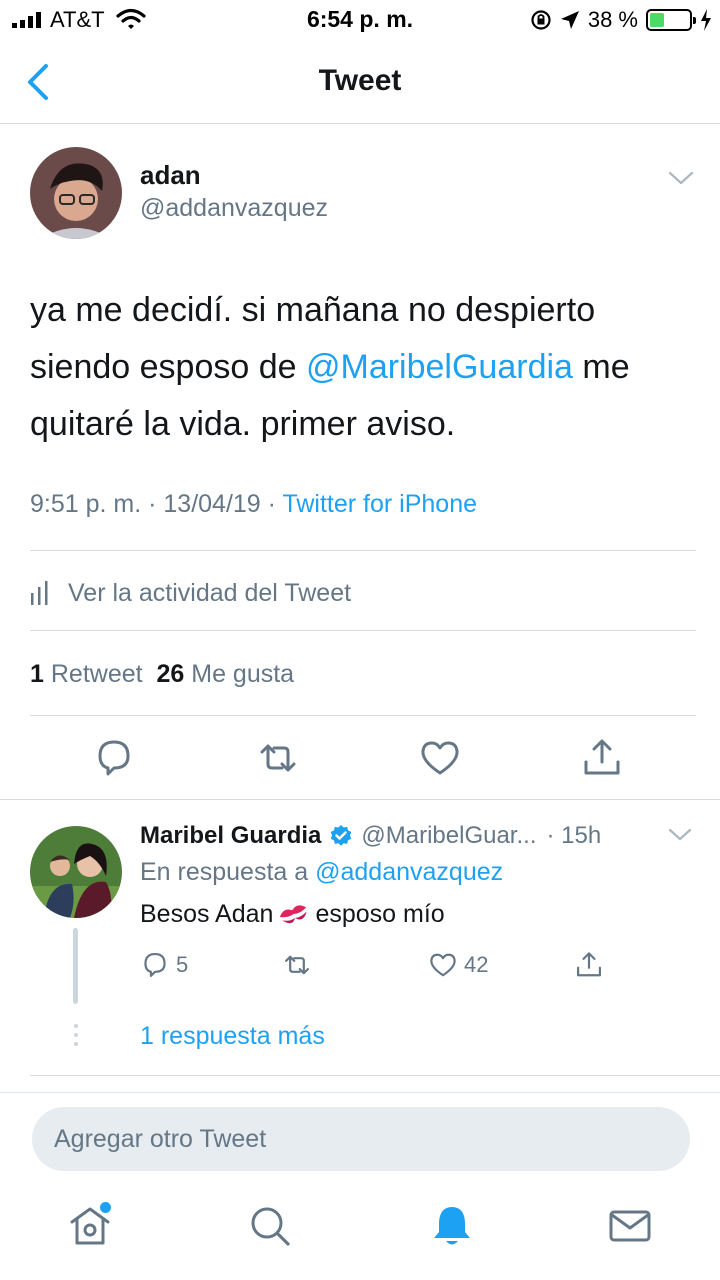  What do you see at coordinates (76, 1038) in the screenshot?
I see `thread-dots` at bounding box center [76, 1038].